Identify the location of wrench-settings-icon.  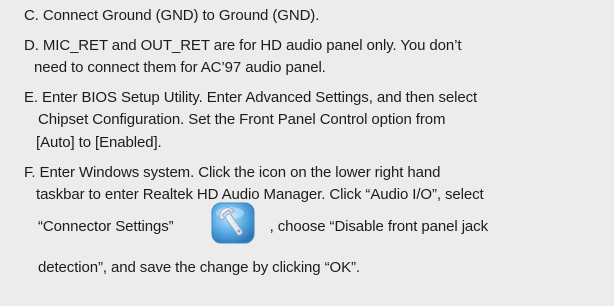
(233, 223).